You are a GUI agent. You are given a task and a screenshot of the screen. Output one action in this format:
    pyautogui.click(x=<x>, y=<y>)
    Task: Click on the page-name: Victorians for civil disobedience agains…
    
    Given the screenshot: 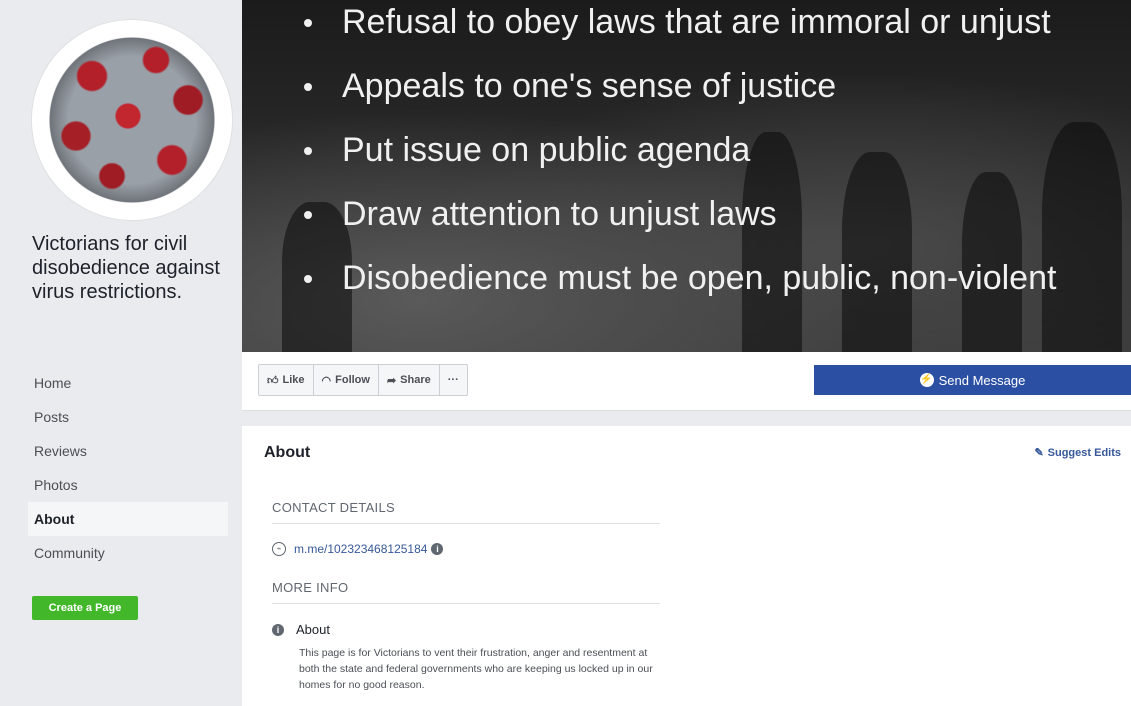 What is the action you would take?
    pyautogui.click(x=134, y=268)
    